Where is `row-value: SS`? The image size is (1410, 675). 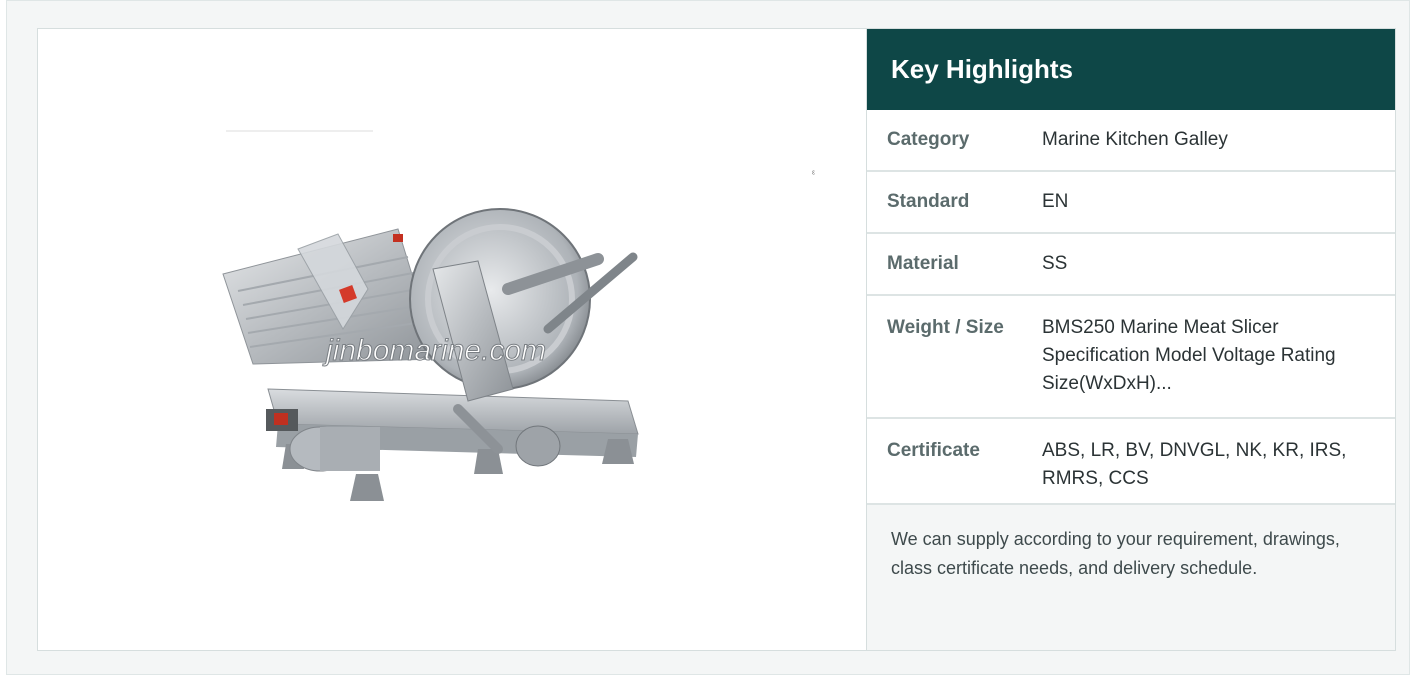 row-value: SS is located at coordinates (1055, 263).